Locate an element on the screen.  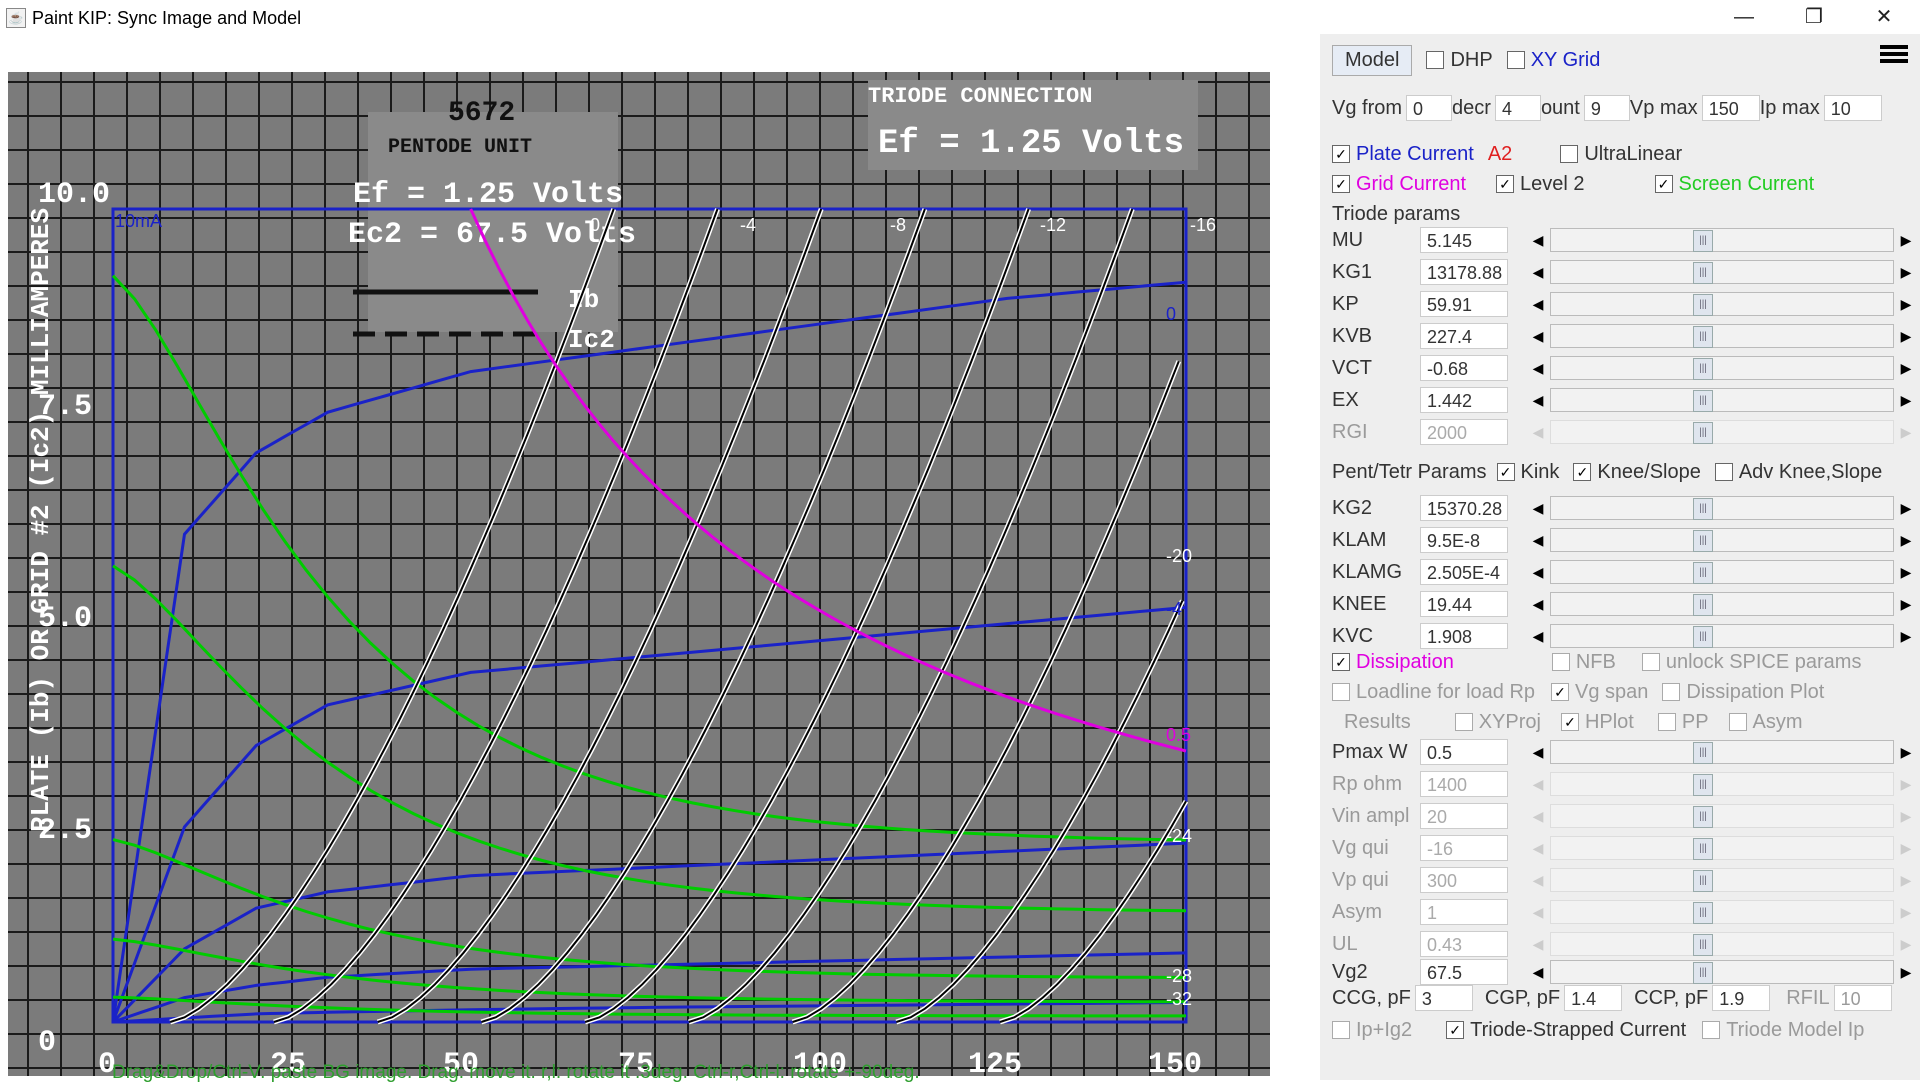
param-value-field: 300 is located at coordinates (1464, 880).